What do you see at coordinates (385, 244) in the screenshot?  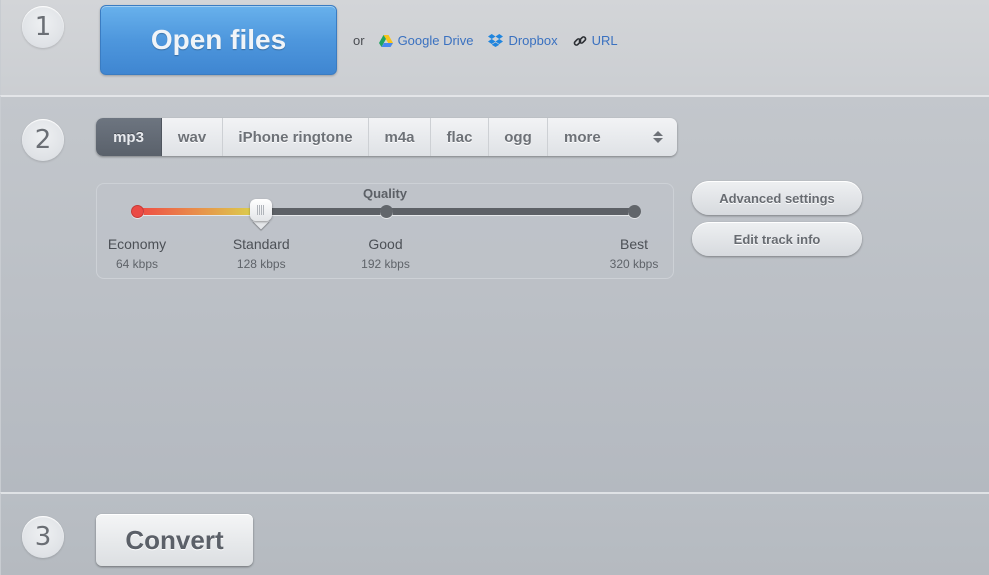 I see `level-name: Good` at bounding box center [385, 244].